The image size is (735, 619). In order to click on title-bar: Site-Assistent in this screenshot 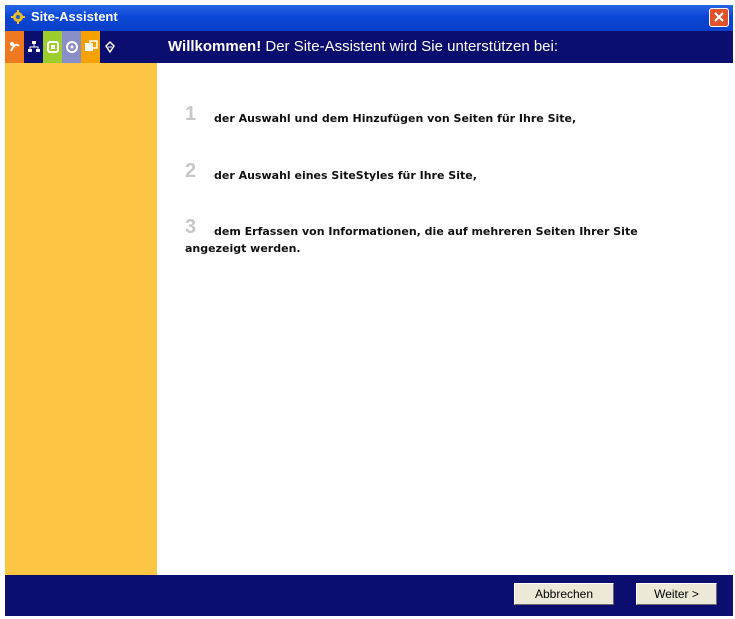, I will do `click(369, 18)`.